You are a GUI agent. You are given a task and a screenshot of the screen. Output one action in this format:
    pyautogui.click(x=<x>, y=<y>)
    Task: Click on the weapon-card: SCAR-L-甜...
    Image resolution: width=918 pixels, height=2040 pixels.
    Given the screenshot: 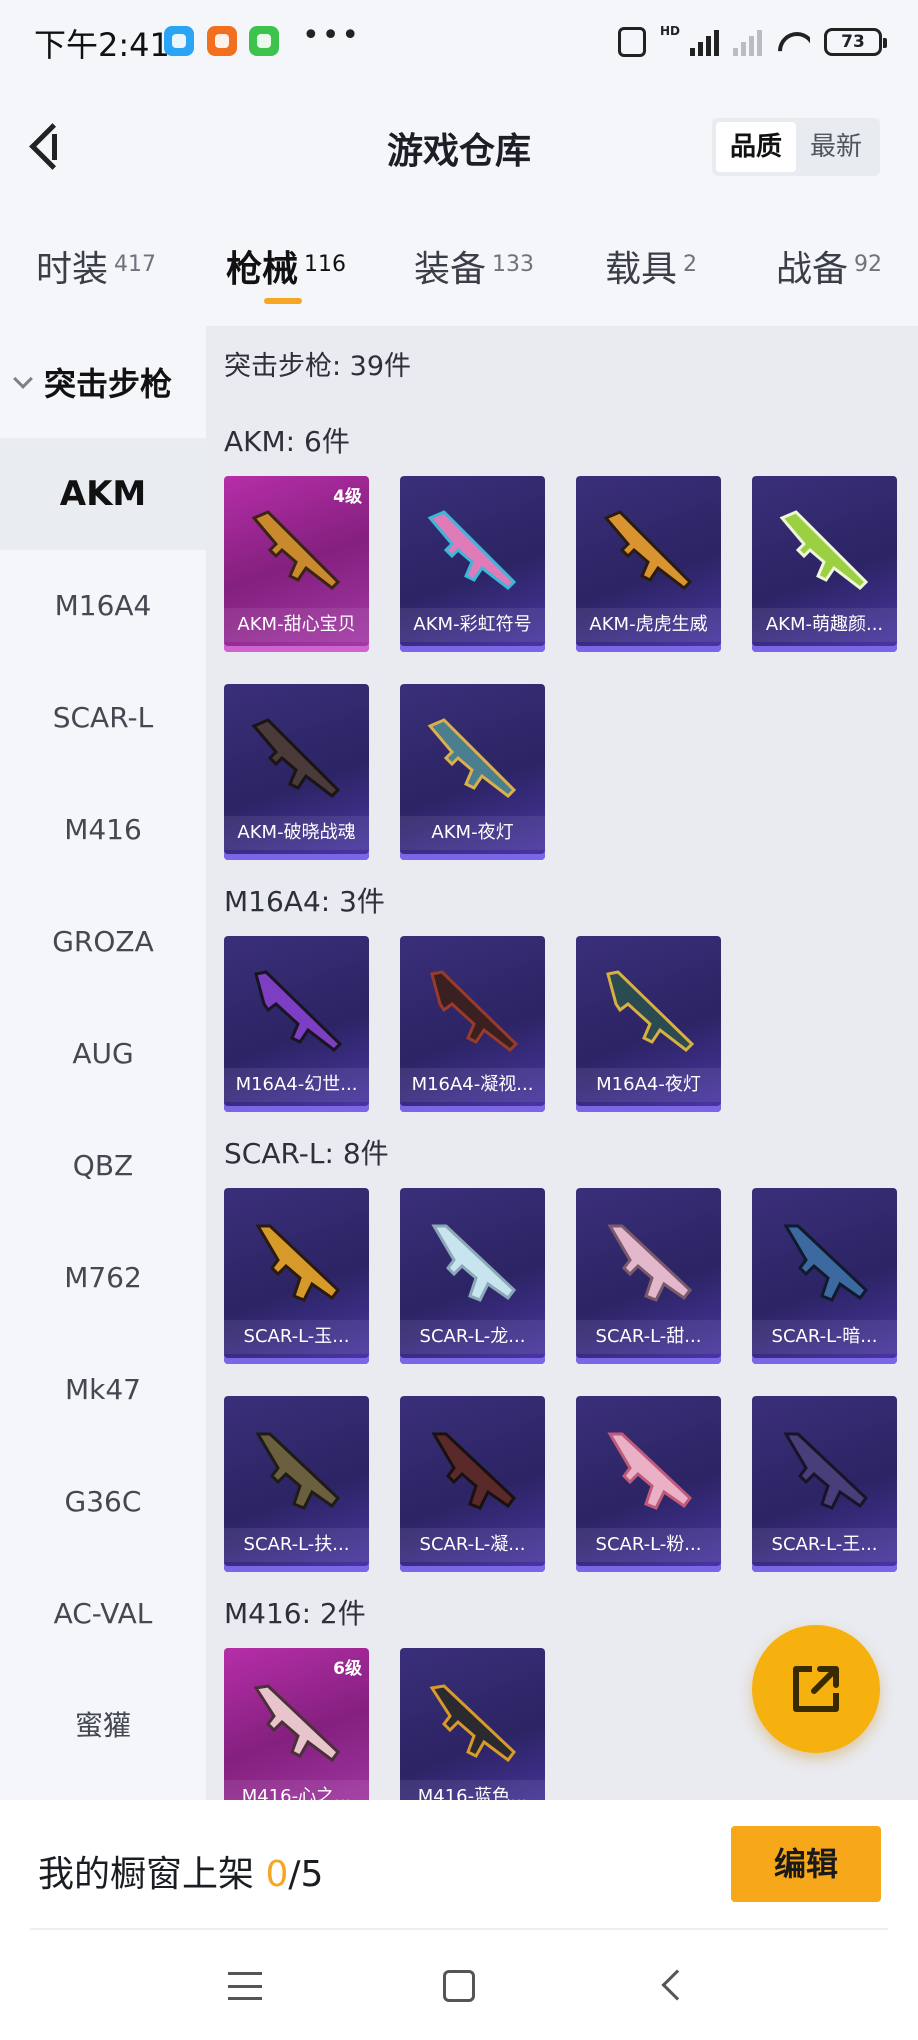 What is the action you would take?
    pyautogui.click(x=648, y=1276)
    